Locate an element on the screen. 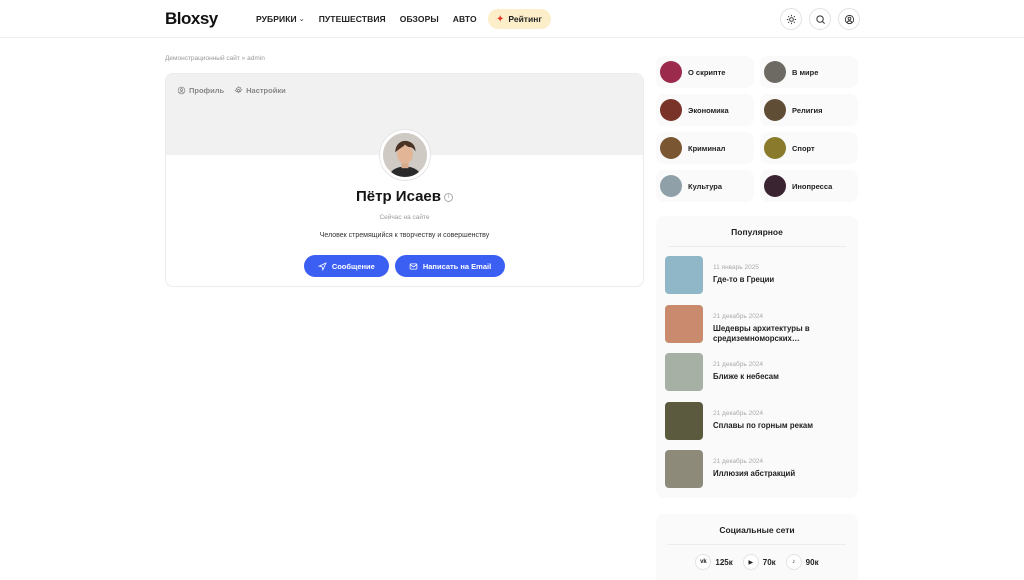 This screenshot has width=1024, height=580. social-link-vk: vk 125к is located at coordinates (714, 562).